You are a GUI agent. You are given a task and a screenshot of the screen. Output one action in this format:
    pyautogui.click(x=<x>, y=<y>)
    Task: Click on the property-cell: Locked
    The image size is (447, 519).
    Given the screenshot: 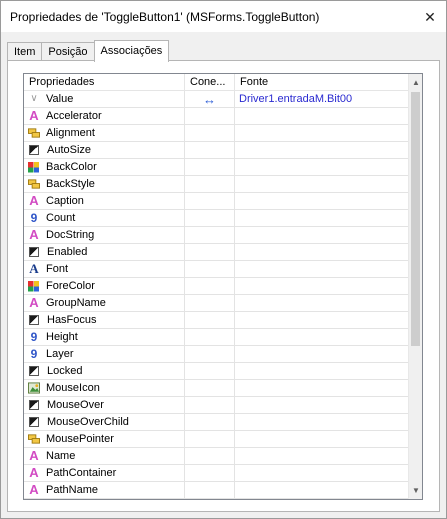 What is the action you would take?
    pyautogui.click(x=104, y=371)
    